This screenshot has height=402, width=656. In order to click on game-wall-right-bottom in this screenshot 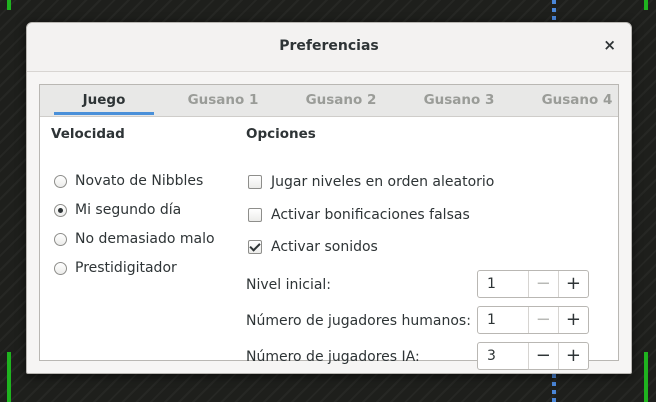, I will do `click(646, 377)`.